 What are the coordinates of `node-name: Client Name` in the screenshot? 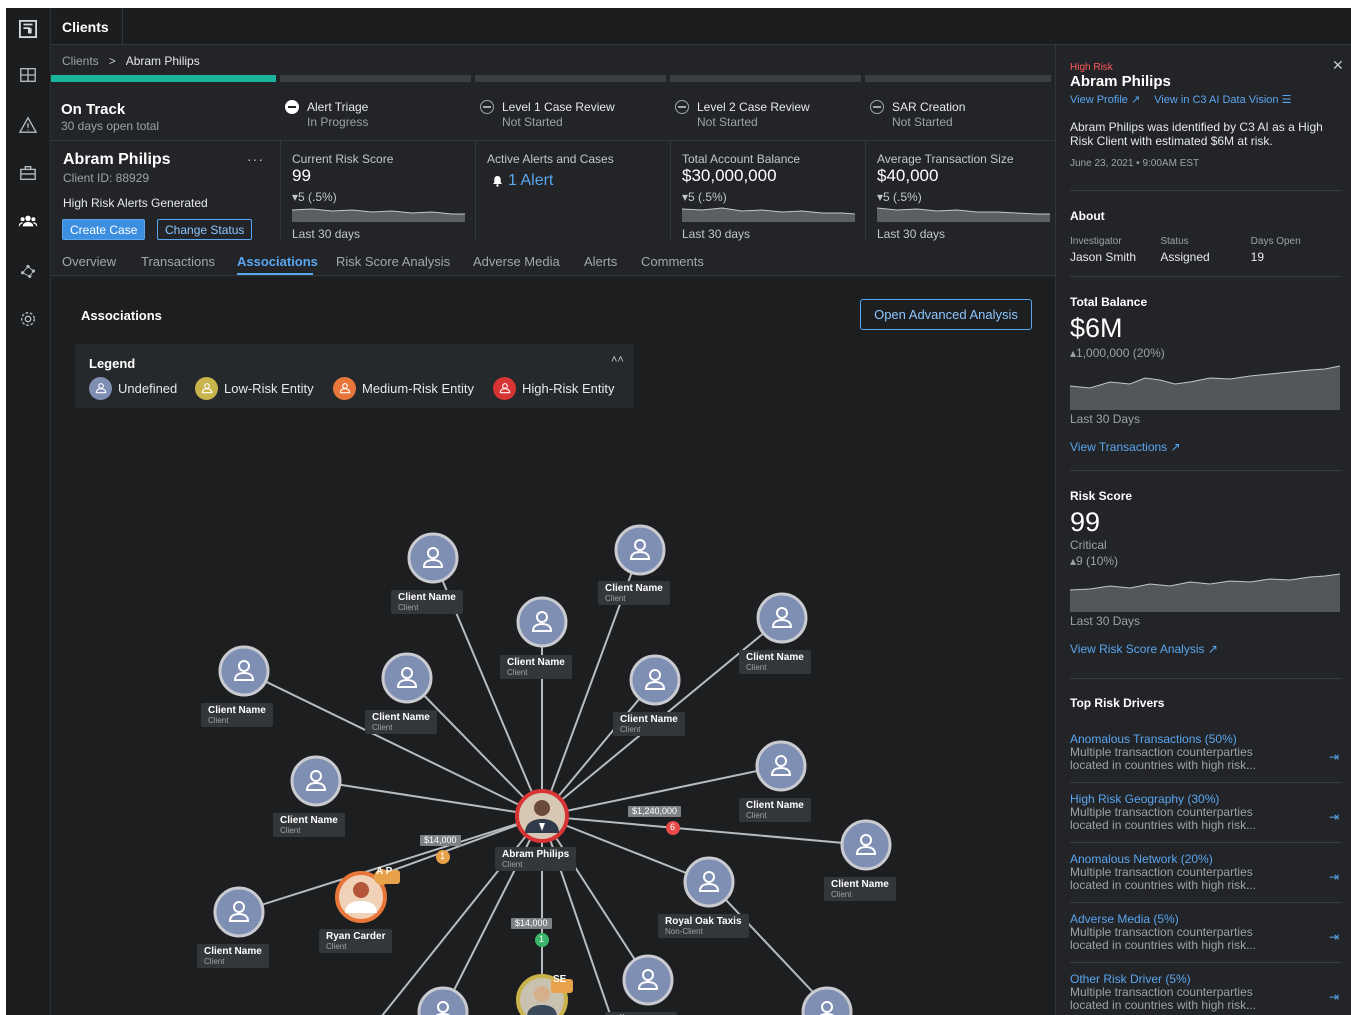 It's located at (634, 588).